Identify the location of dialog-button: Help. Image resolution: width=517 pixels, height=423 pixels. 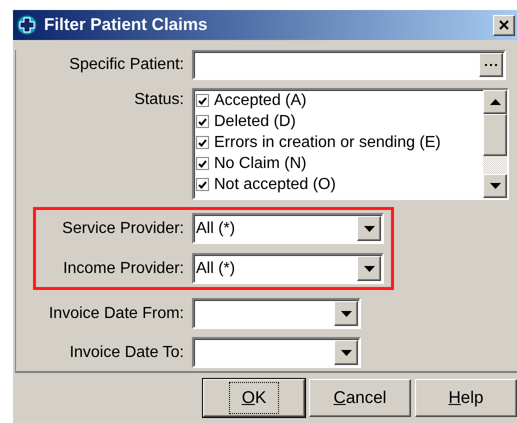
(466, 398).